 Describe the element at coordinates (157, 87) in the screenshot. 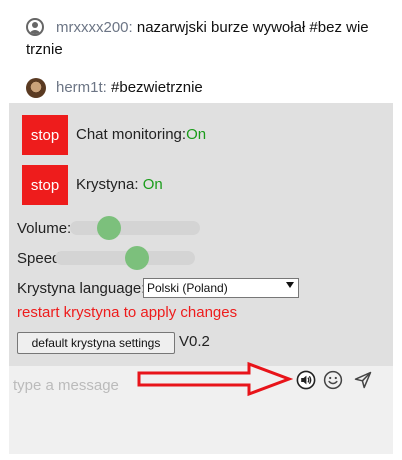

I see `message-text: #bezwietrznie` at that location.